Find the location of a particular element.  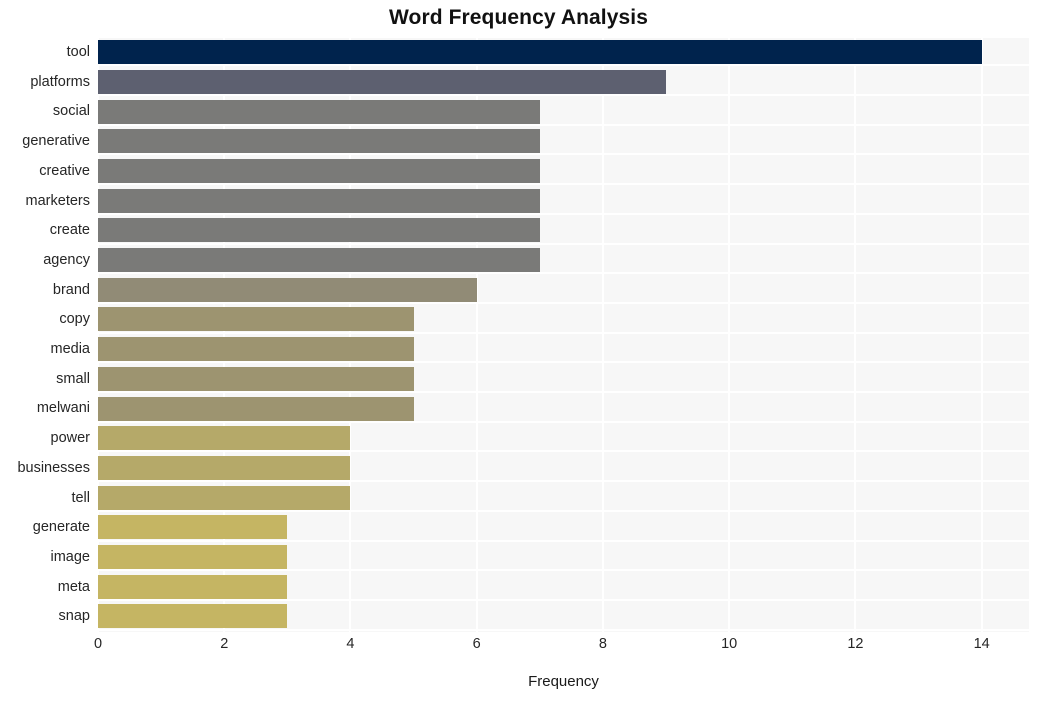

bar-meta is located at coordinates (193, 586).